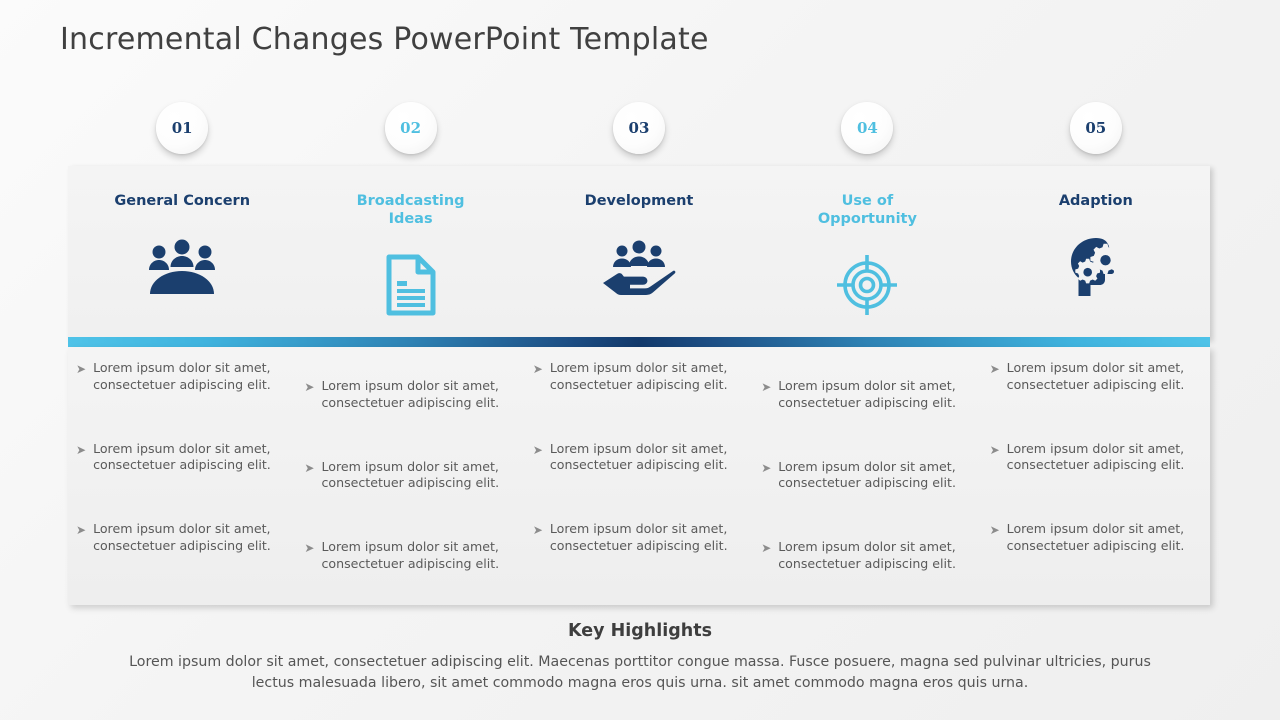 The width and height of the screenshot is (1280, 720). I want to click on head-with-gears-icon, so click(1096, 267).